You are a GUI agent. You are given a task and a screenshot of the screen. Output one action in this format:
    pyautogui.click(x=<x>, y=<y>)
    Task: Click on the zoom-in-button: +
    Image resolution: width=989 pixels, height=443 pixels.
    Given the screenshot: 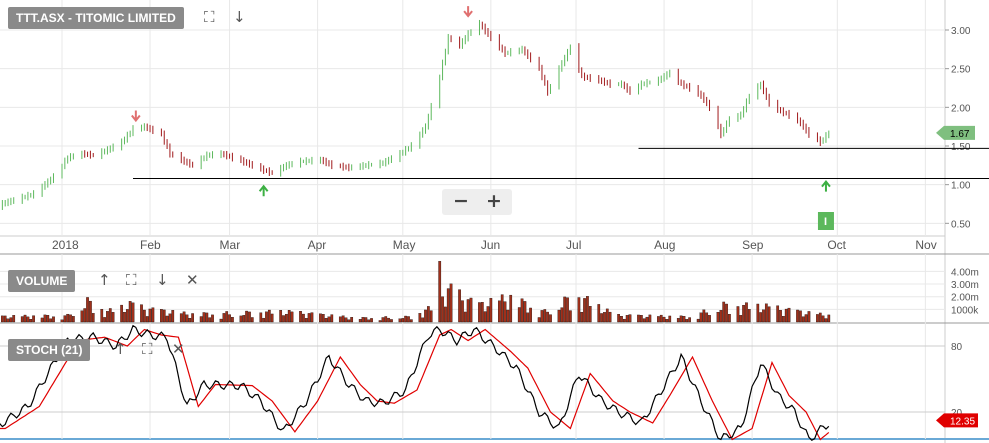 What is the action you would take?
    pyautogui.click(x=494, y=201)
    